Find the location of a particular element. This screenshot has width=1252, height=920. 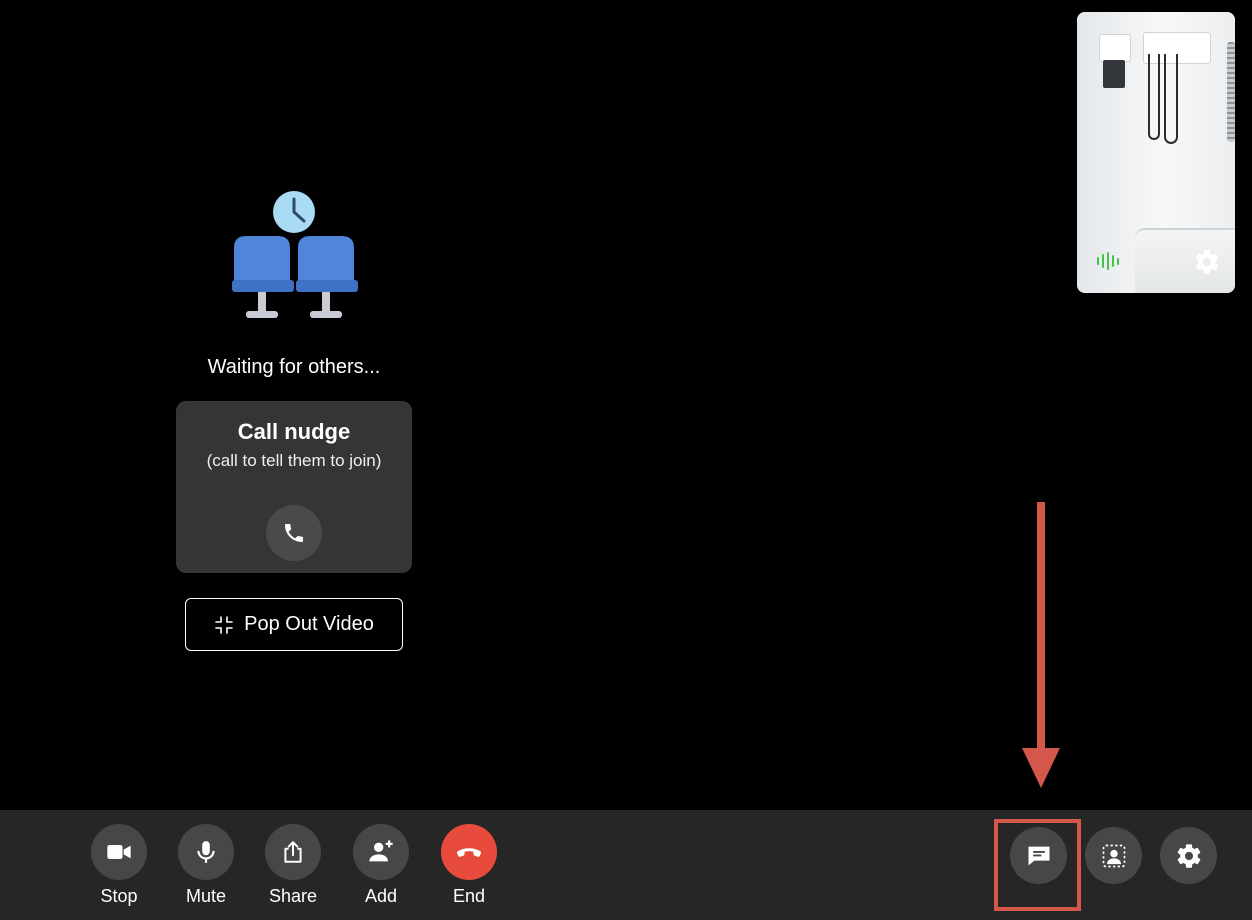

pop-out-video-button: Pop Out Video is located at coordinates (294, 624).